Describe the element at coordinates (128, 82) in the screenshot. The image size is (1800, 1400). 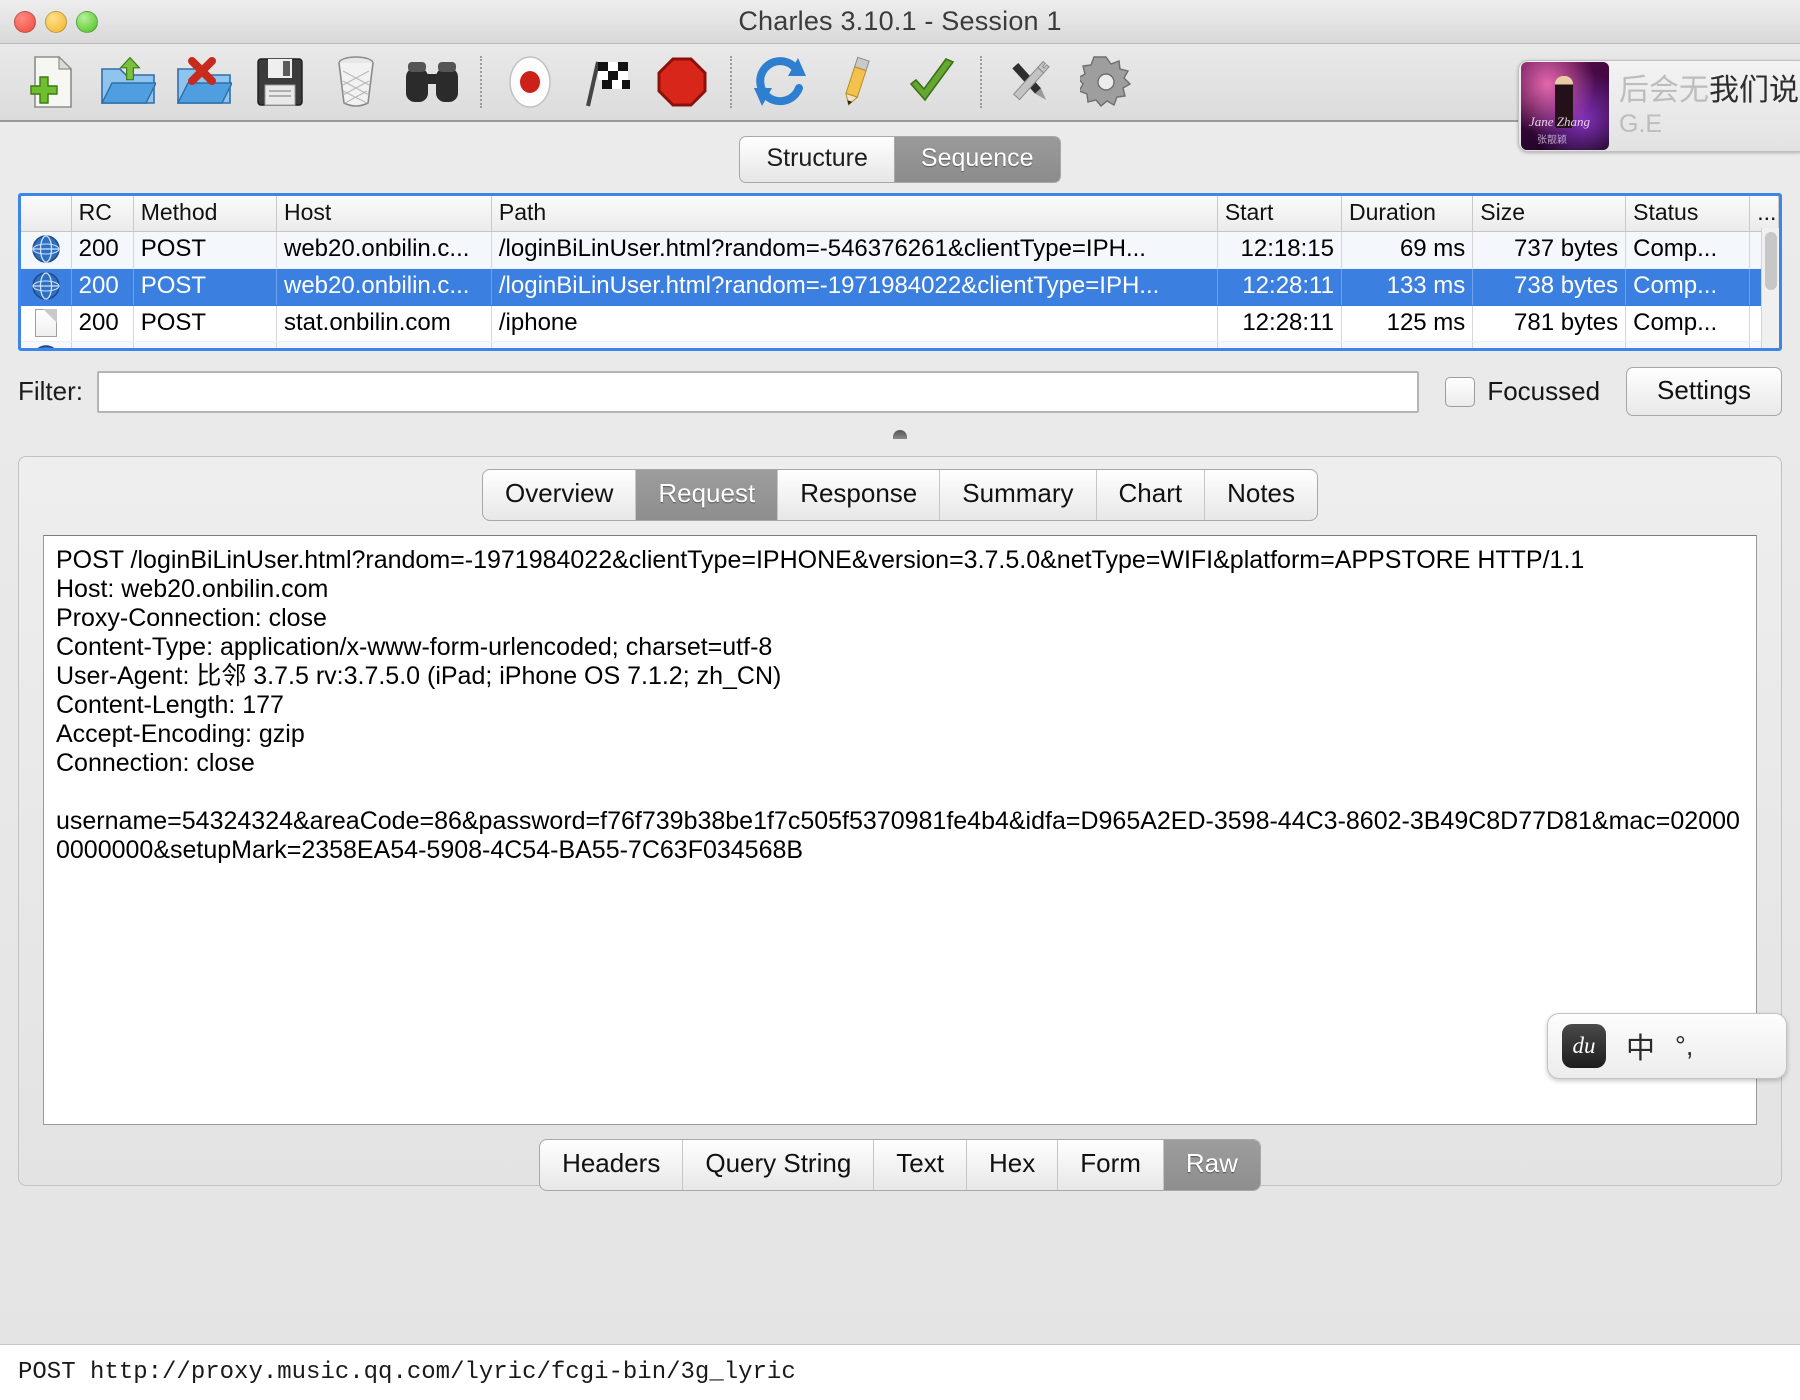
I see `open-session-icon` at that location.